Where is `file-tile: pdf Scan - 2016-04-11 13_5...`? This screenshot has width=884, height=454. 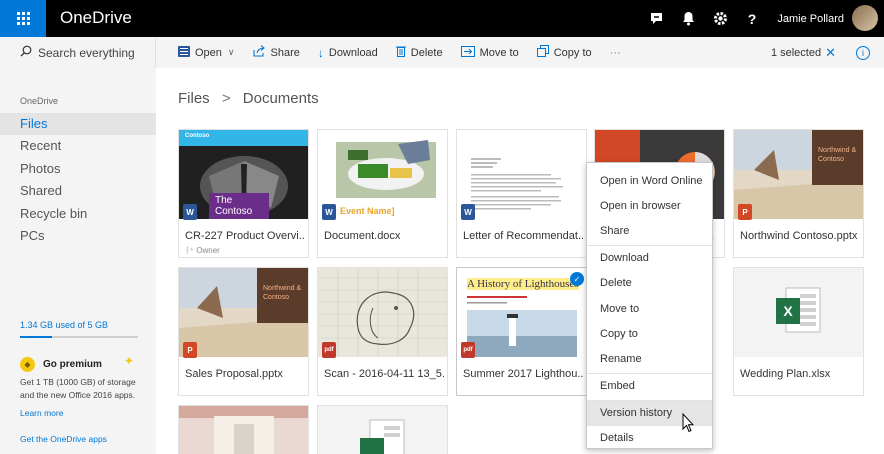
file-tile: pdf Scan - 2016-04-11 13_5... is located at coordinates (382, 331).